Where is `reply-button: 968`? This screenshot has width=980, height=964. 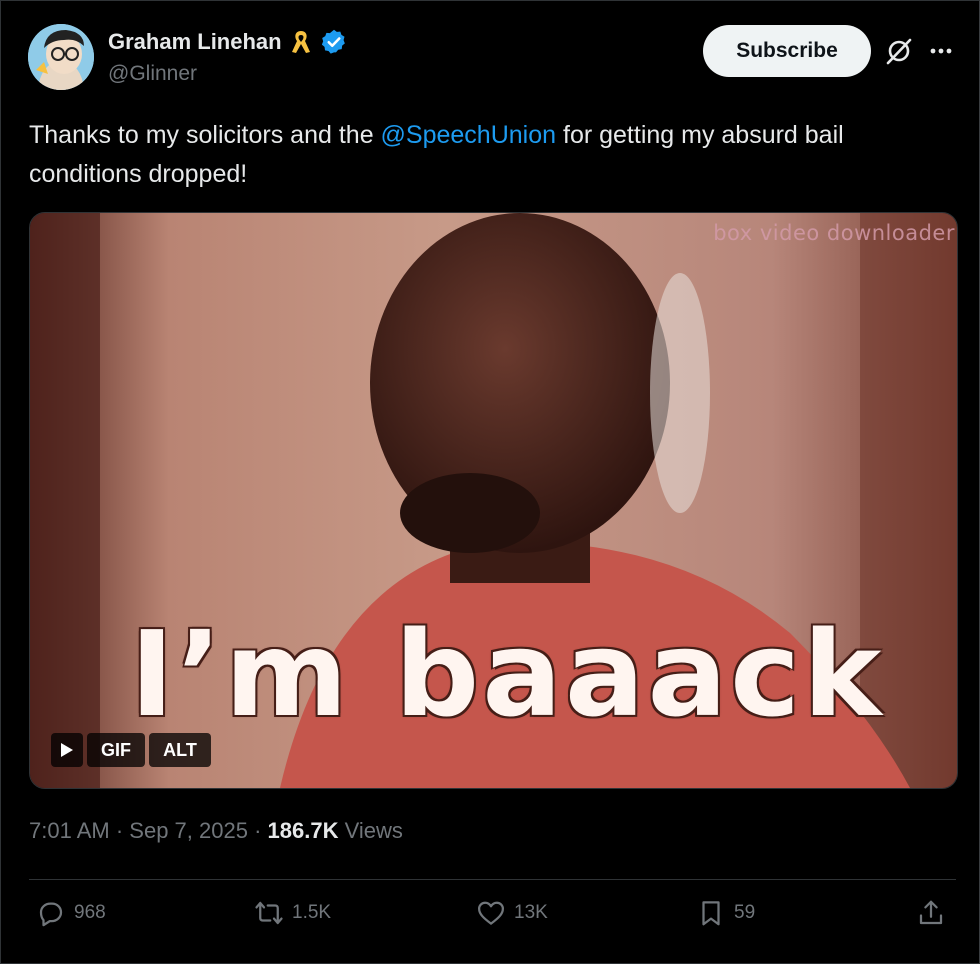
reply-button: 968 is located at coordinates (71, 913).